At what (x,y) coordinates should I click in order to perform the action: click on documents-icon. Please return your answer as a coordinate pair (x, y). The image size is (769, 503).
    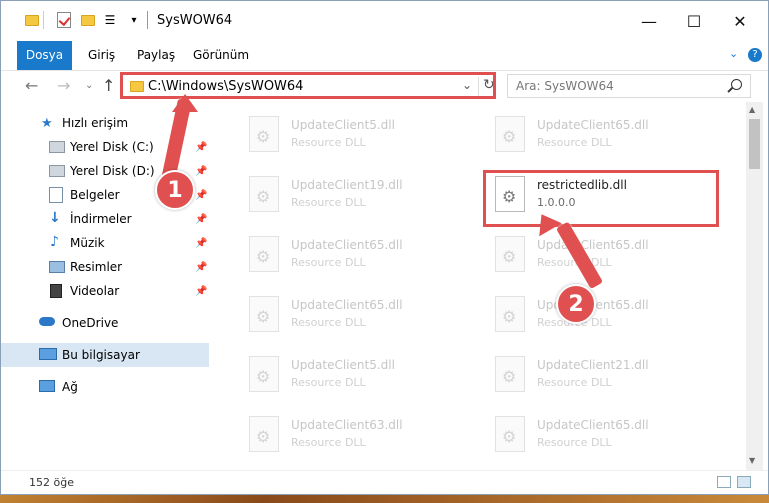
    Looking at the image, I should click on (56, 195).